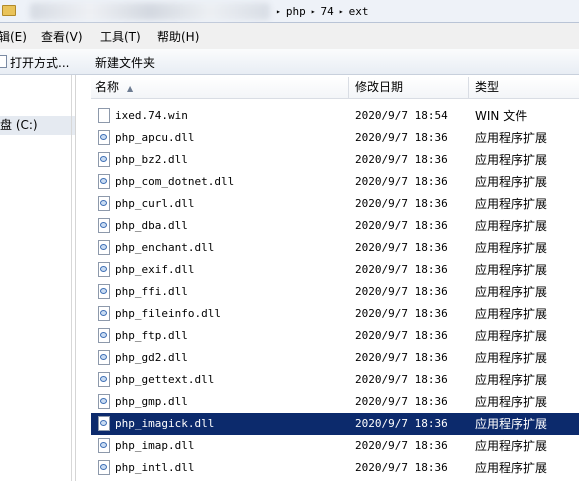 The image size is (579, 481). I want to click on new-folder-button: 新建文件夹, so click(125, 62).